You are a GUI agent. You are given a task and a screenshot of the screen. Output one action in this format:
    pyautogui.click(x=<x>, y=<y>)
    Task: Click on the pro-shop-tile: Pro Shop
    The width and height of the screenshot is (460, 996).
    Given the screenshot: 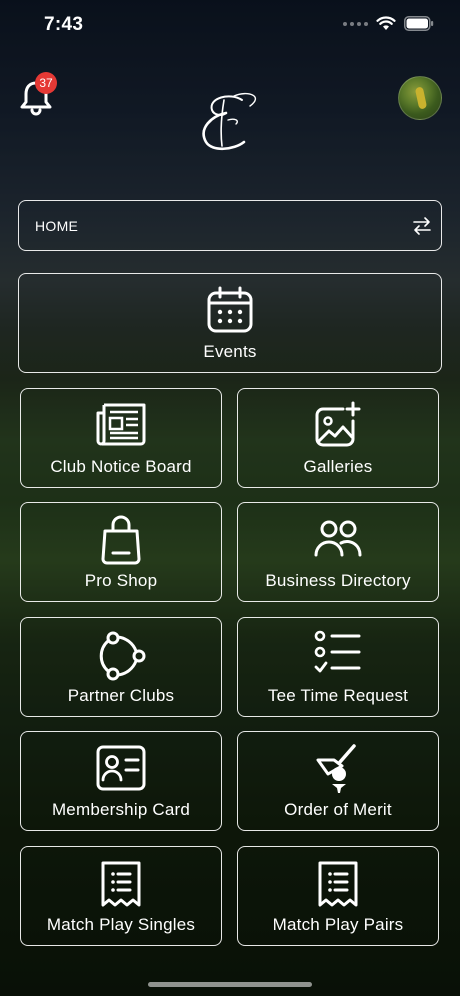 What is the action you would take?
    pyautogui.click(x=121, y=552)
    